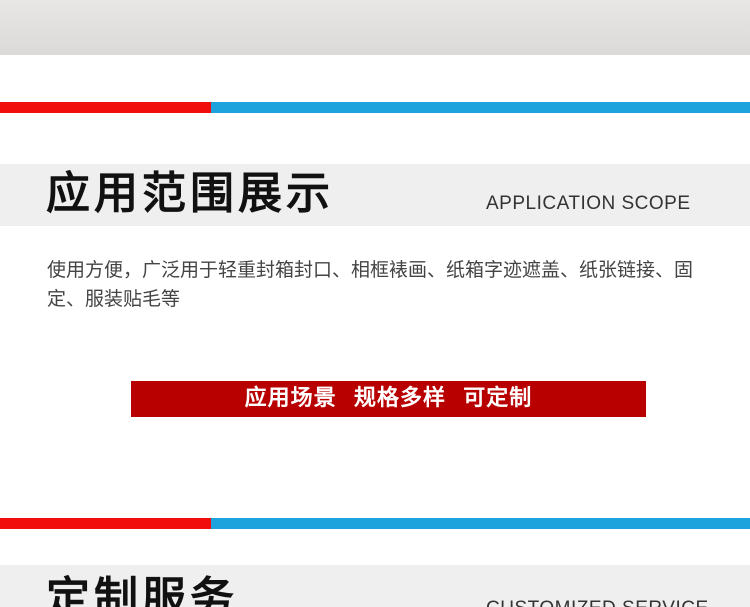 This screenshot has height=607, width=750. I want to click on application-banner: 应用场景 规格多样 可定制, so click(388, 399).